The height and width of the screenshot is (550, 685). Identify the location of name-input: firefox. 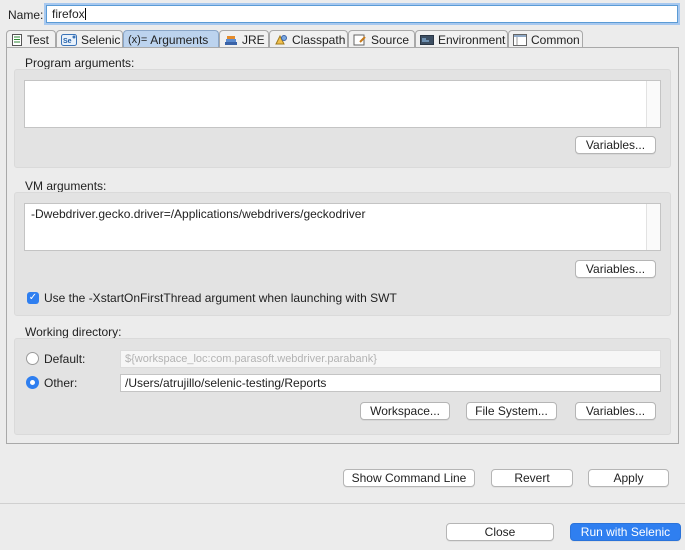
(362, 14).